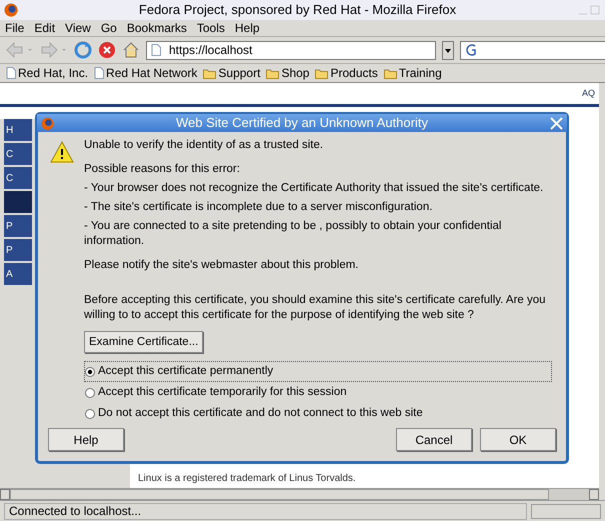  What do you see at coordinates (204, 145) in the screenshot?
I see `headline-text: Unable to verify the identity of as a trusted site.` at bounding box center [204, 145].